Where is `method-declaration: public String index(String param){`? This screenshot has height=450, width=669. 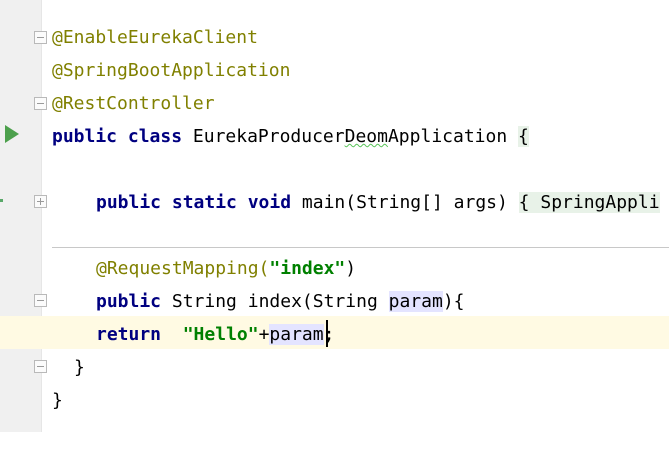
method-declaration: public String index(String param){ is located at coordinates (280, 301).